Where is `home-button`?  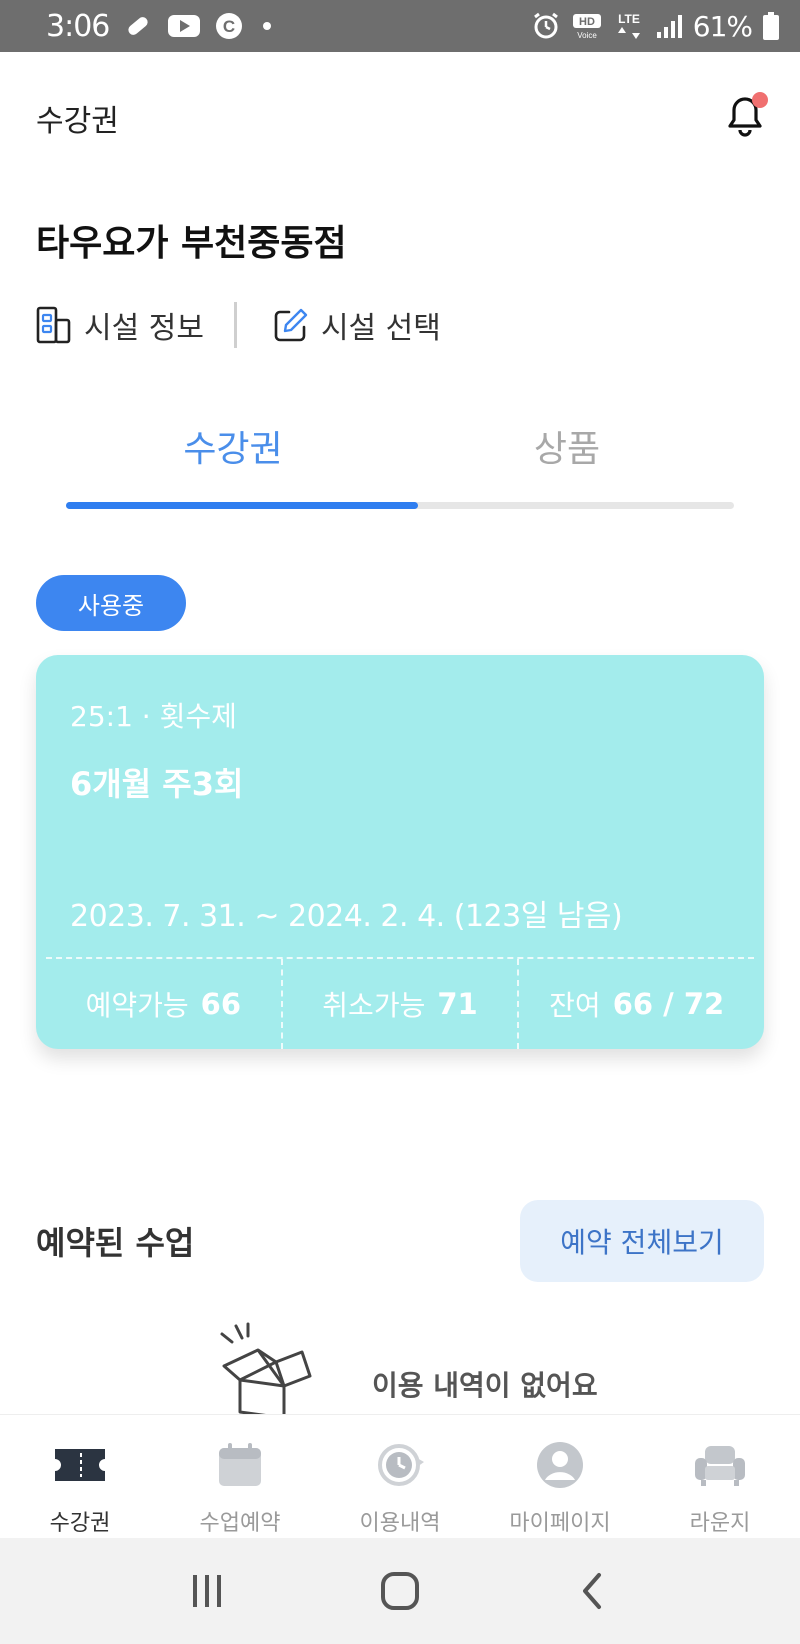 home-button is located at coordinates (400, 1591).